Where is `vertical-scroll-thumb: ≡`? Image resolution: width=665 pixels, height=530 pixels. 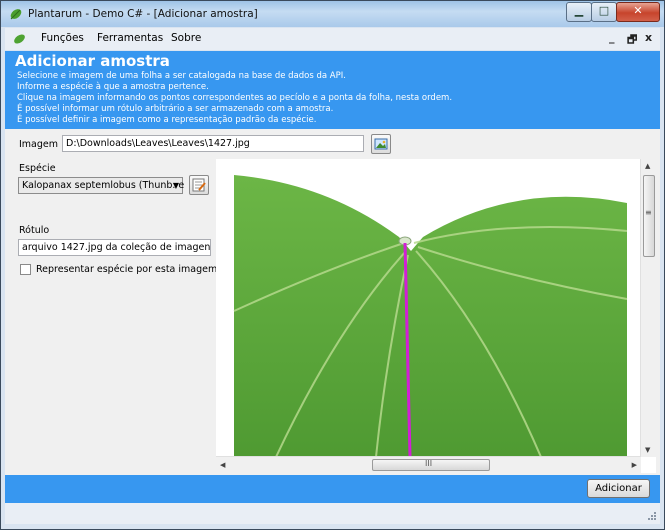
vertical-scroll-thumb: ≡ is located at coordinates (649, 216).